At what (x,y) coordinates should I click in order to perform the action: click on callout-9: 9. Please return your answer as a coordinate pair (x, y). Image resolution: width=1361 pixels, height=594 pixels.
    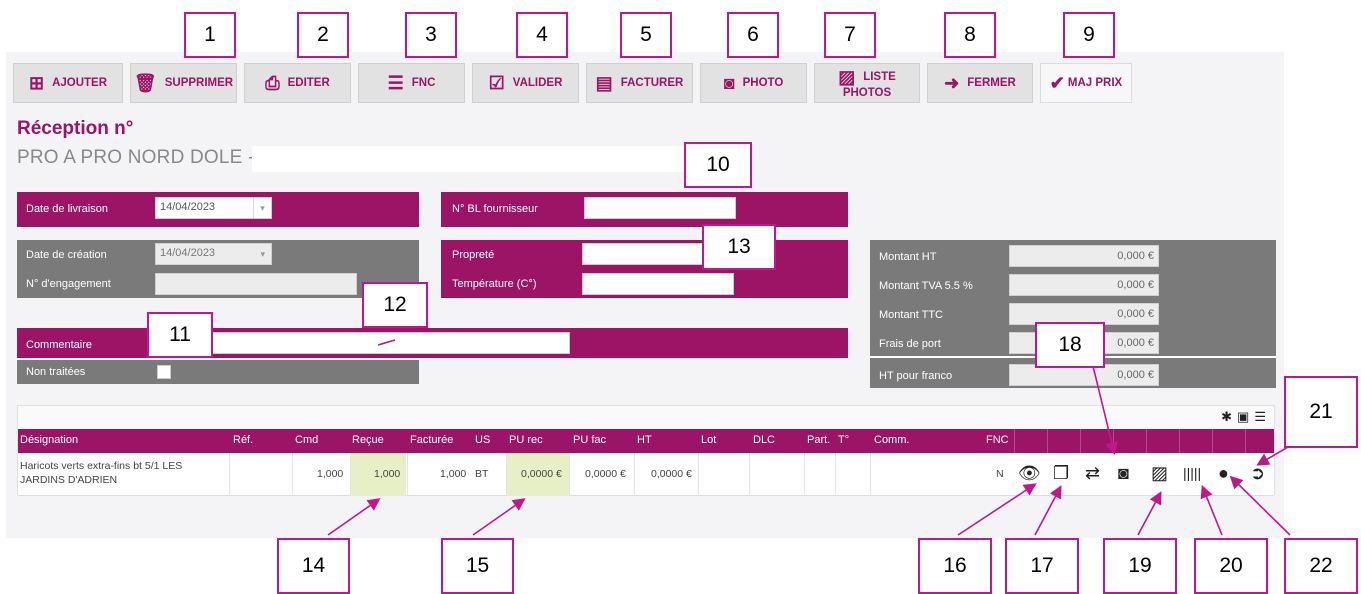
    Looking at the image, I should click on (1089, 35).